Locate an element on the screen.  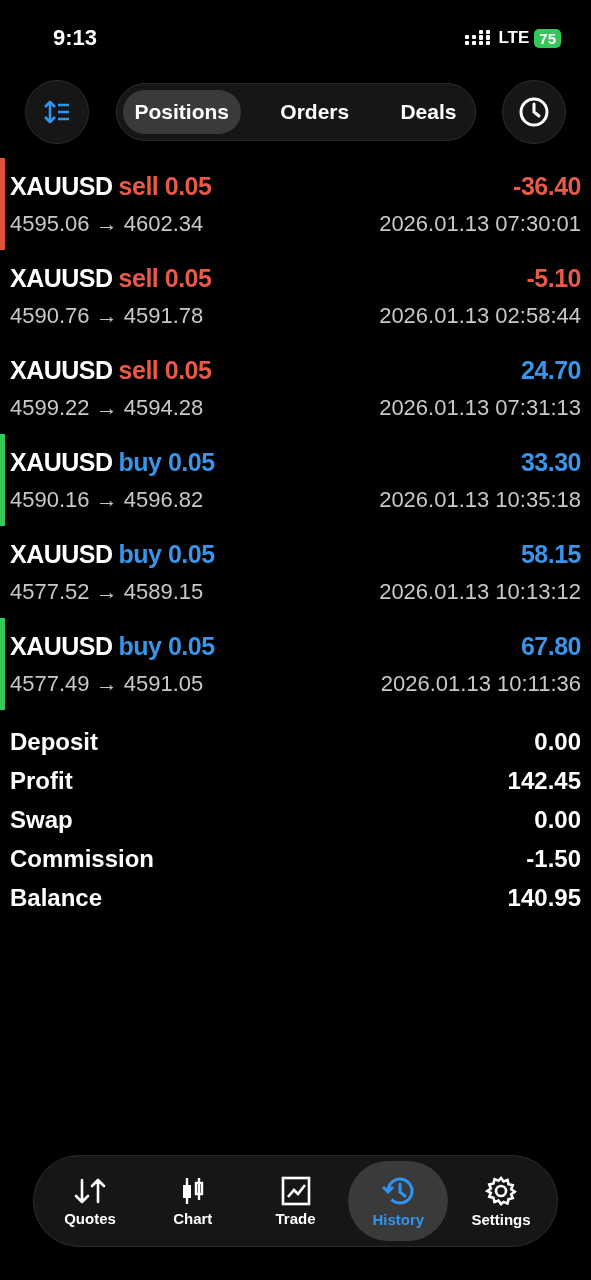
nav-tab: Trade is located at coordinates (295, 1201).